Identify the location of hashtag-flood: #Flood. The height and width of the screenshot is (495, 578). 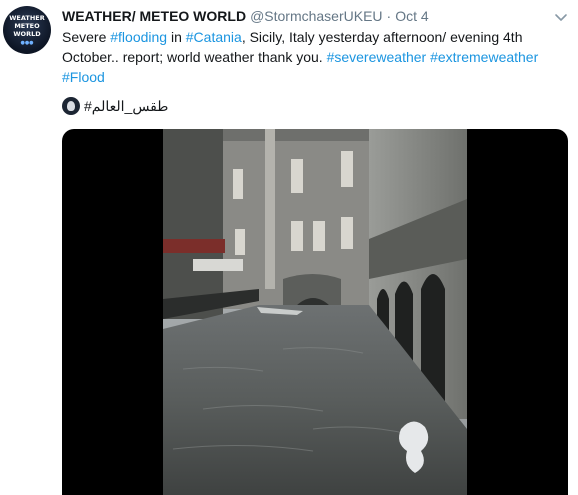
(83, 77).